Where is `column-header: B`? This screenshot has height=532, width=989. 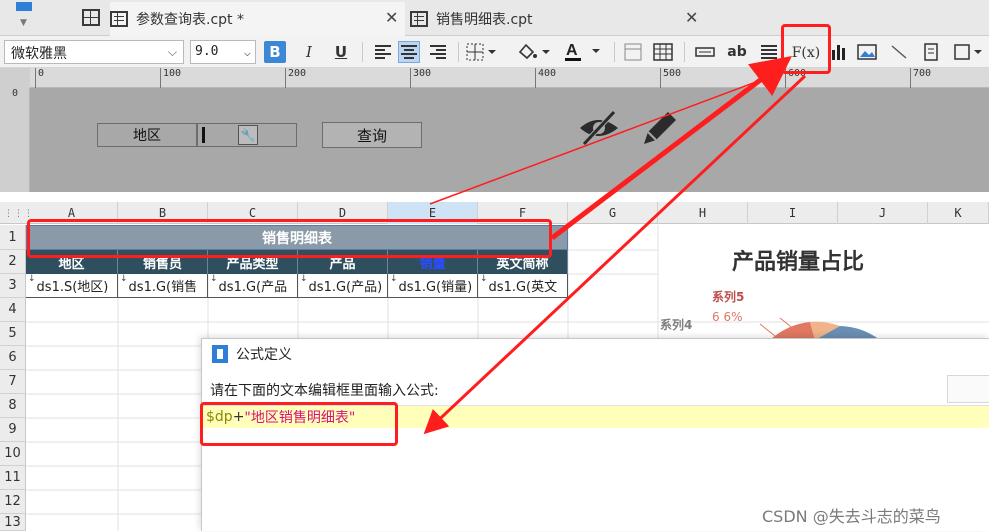
column-header: B is located at coordinates (163, 213).